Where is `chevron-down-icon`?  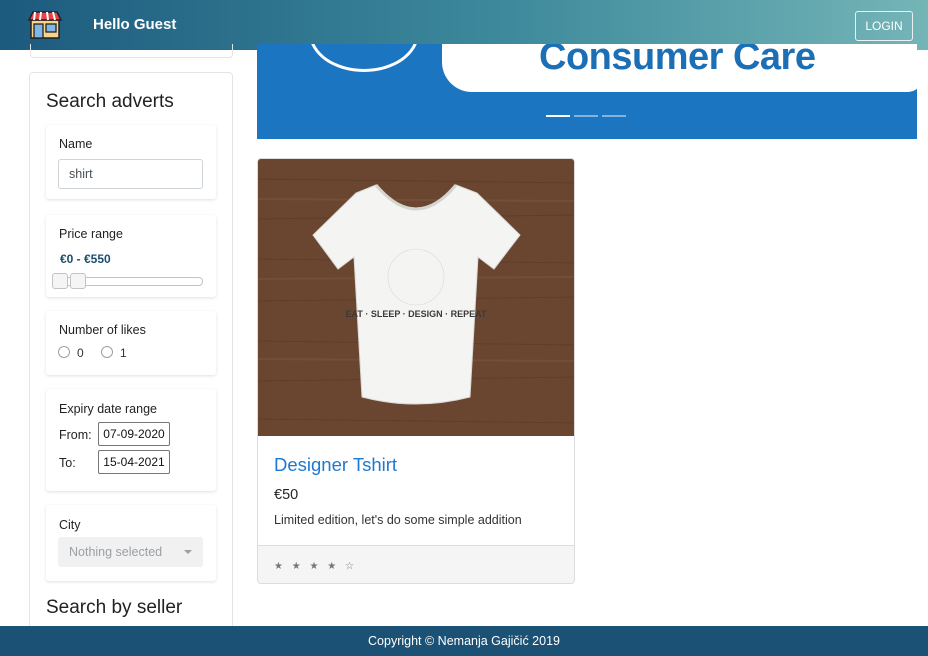
chevron-down-icon is located at coordinates (188, 552).